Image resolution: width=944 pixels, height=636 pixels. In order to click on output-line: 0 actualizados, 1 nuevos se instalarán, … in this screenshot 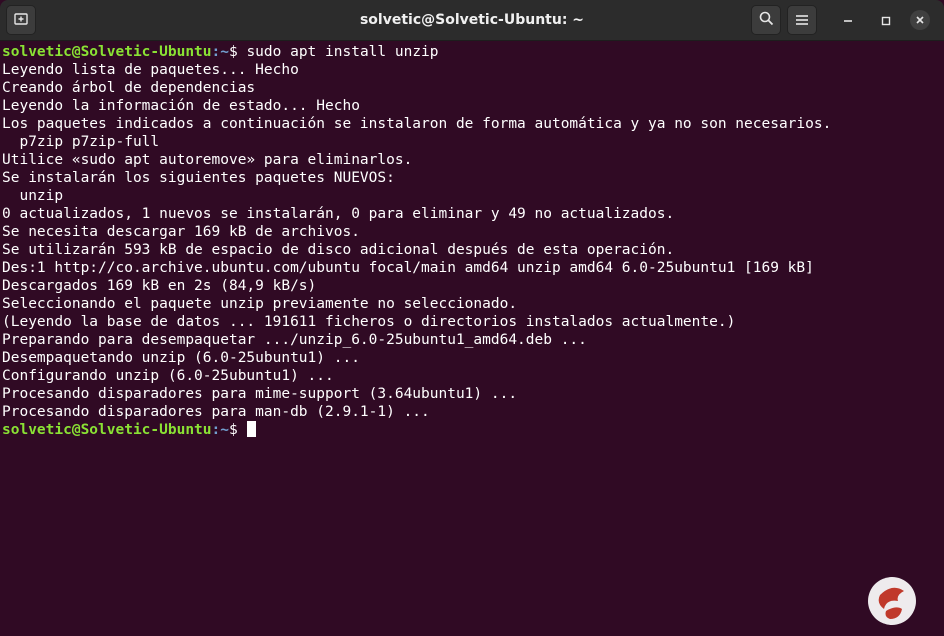, I will do `click(338, 214)`.